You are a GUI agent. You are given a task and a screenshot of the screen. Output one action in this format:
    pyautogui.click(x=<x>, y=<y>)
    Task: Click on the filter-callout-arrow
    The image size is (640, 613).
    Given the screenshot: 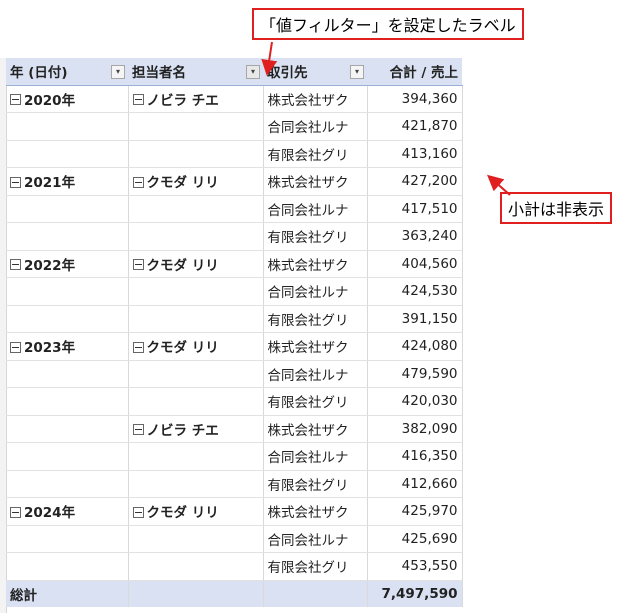 What is the action you would take?
    pyautogui.click(x=269, y=58)
    